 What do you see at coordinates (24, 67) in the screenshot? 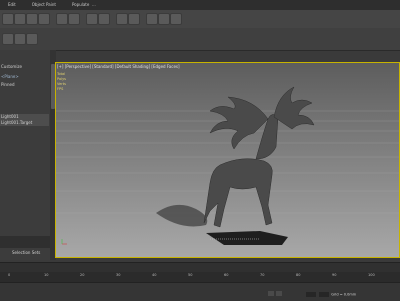
I see `panel-header: Customize` at bounding box center [24, 67].